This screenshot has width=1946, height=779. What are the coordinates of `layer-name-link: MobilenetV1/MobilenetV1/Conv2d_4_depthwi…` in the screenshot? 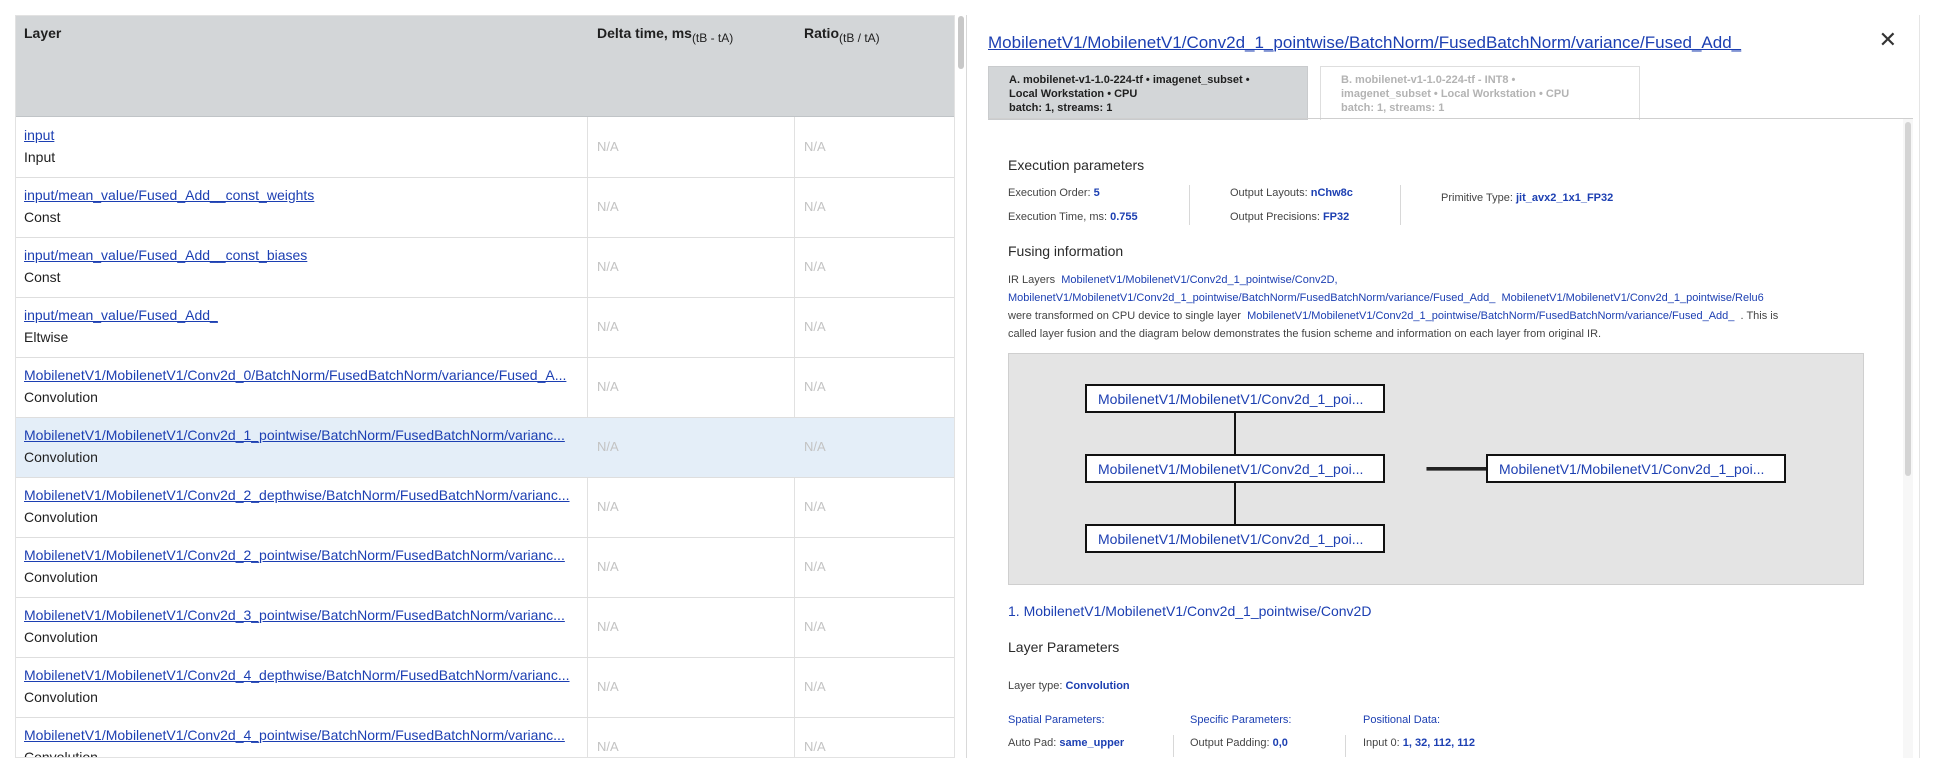 It's located at (305, 675).